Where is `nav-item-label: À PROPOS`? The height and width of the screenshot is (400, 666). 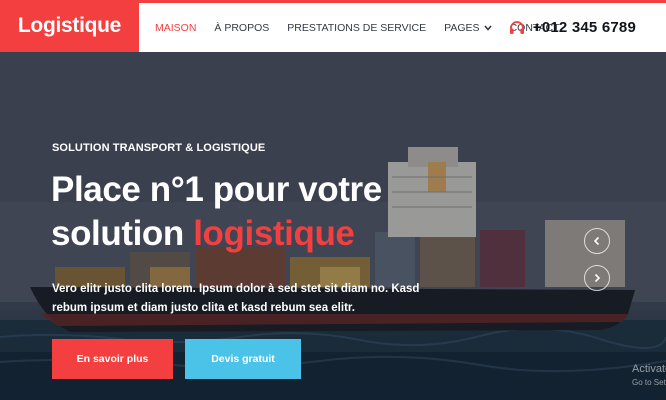 nav-item-label: À PROPOS is located at coordinates (242, 27).